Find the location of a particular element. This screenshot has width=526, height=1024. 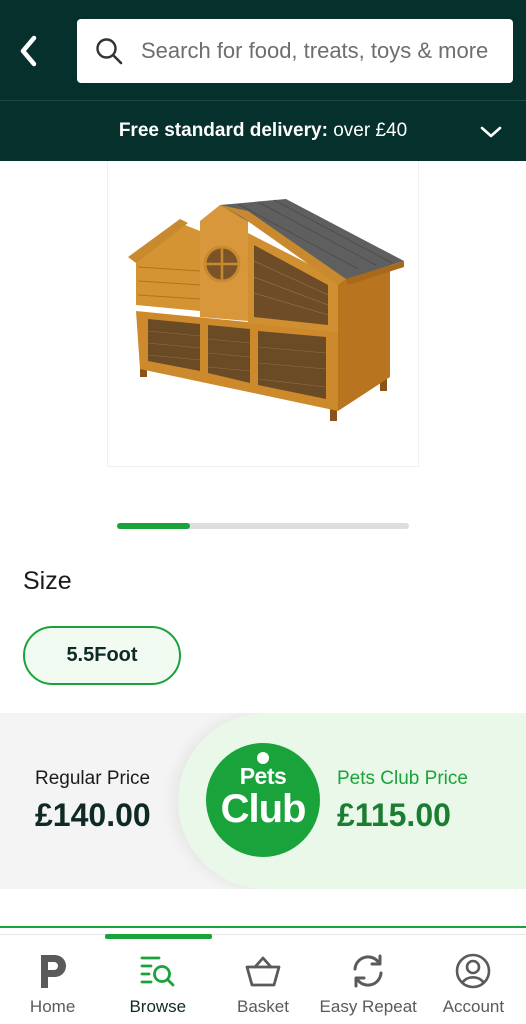

nav-label-easy-repeat: Easy Repeat is located at coordinates (368, 1006).